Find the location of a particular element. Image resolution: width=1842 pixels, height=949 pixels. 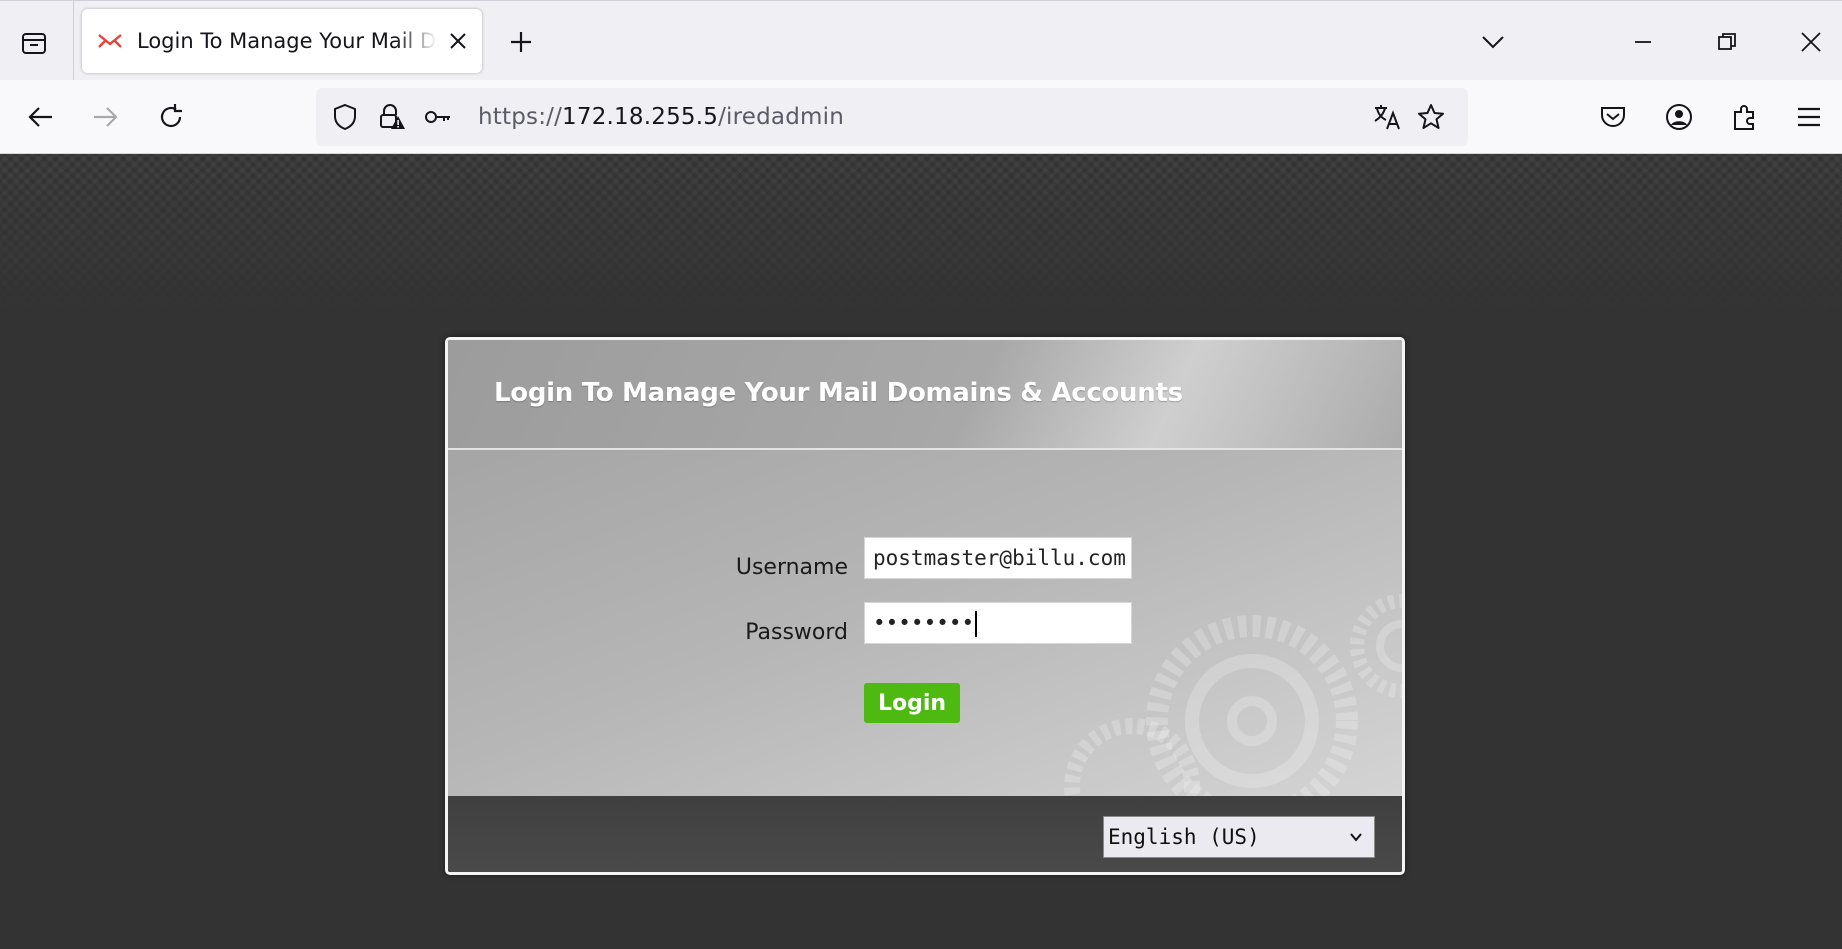

tab-separator is located at coordinates (73, 41).